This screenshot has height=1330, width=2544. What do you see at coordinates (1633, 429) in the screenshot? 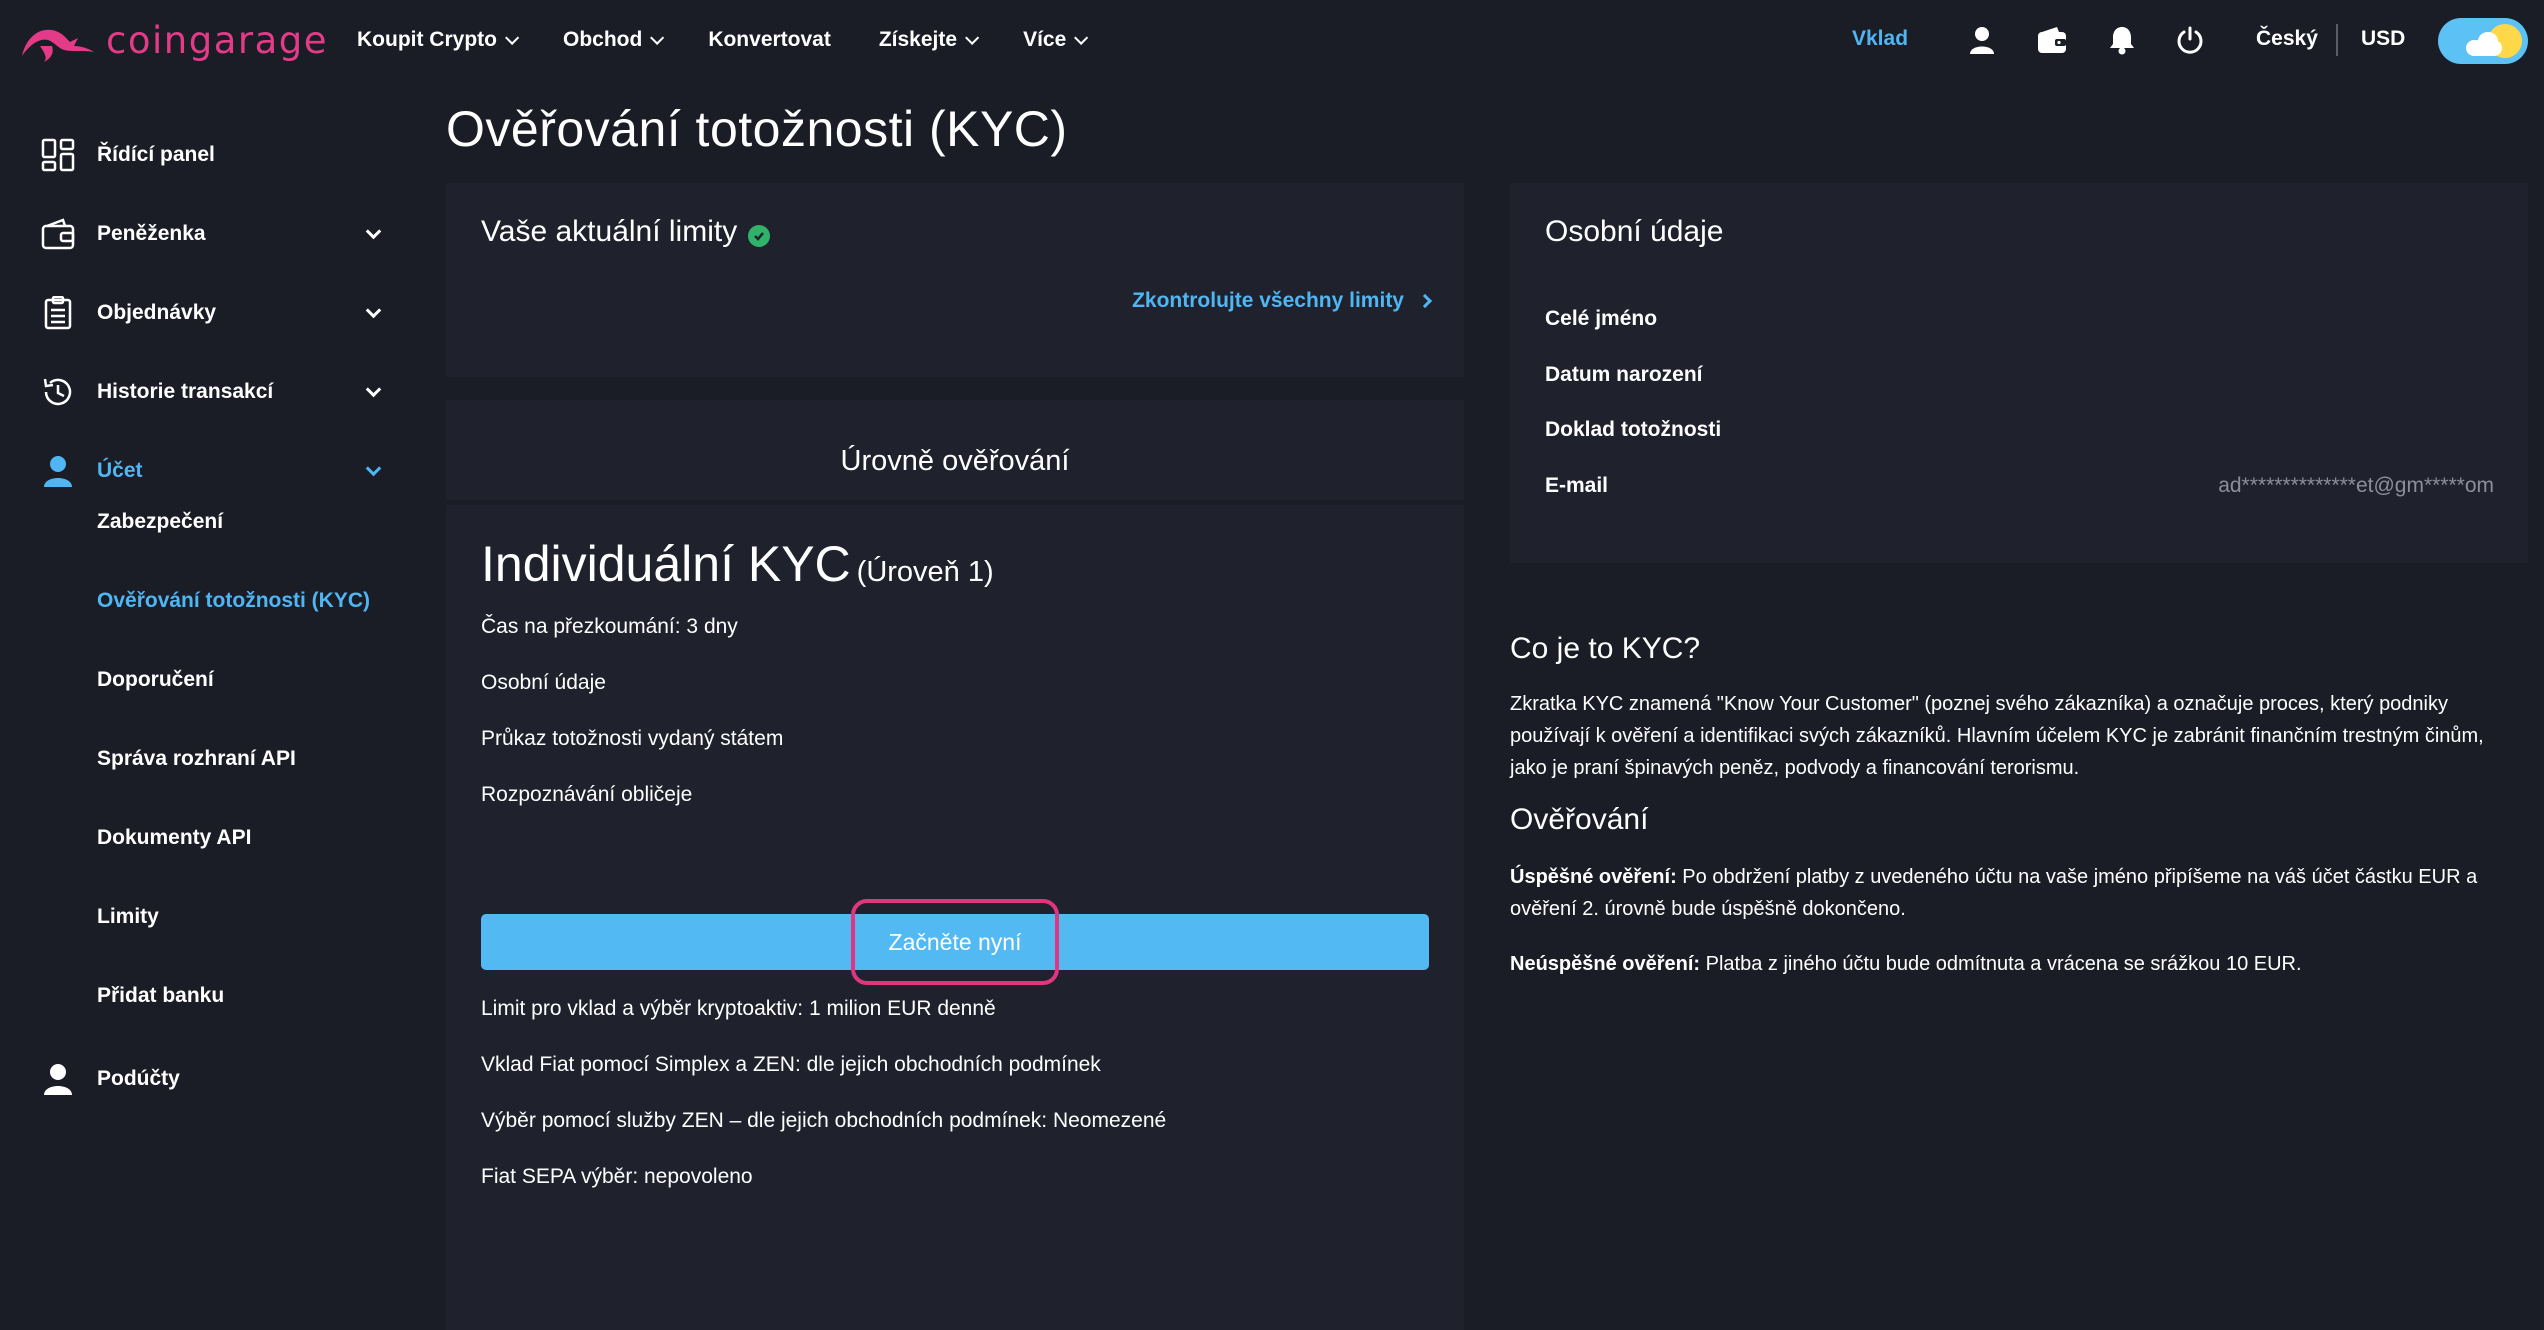
I see `field-label-id-document: Doklad totožnosti` at bounding box center [1633, 429].